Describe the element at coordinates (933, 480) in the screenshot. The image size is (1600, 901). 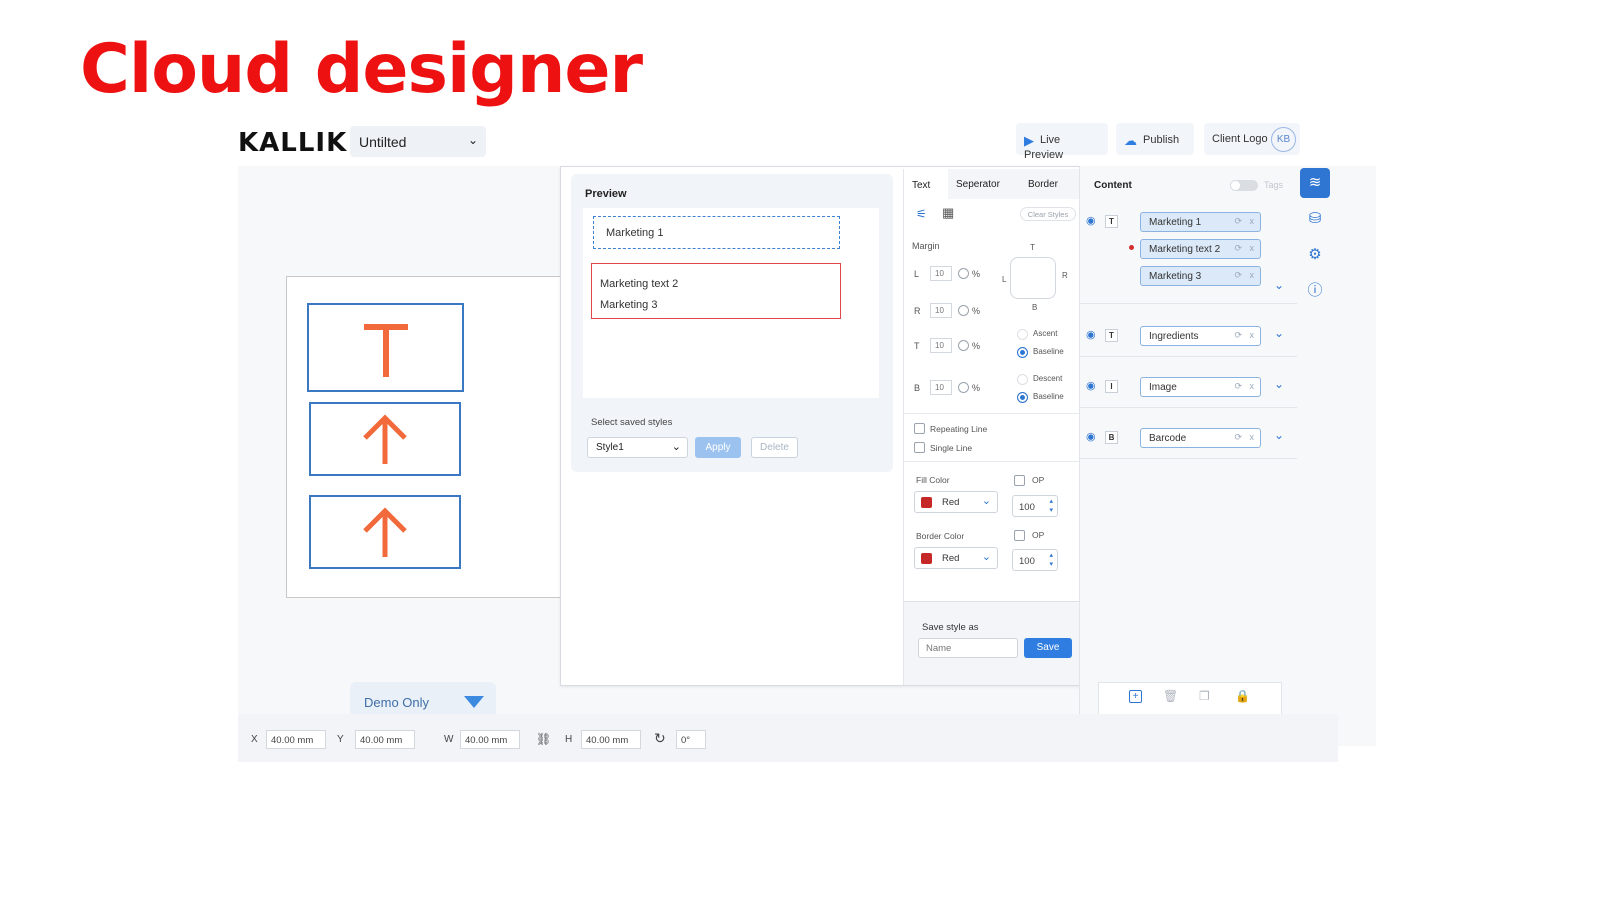
I see `fill-color-label: Fill Color` at that location.